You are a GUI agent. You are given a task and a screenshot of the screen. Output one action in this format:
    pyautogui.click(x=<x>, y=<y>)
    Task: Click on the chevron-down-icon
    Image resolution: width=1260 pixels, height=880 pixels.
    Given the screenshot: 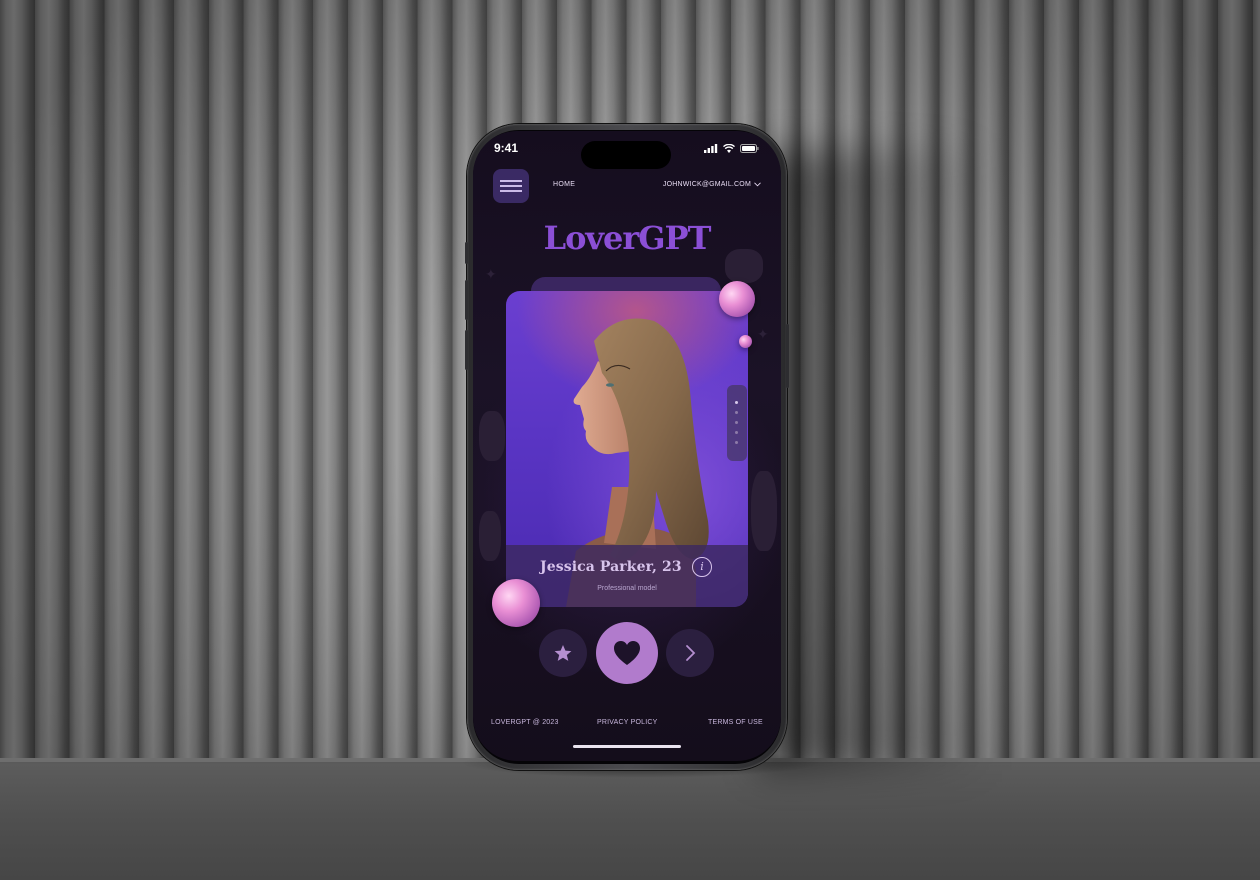 What is the action you would take?
    pyautogui.click(x=757, y=184)
    